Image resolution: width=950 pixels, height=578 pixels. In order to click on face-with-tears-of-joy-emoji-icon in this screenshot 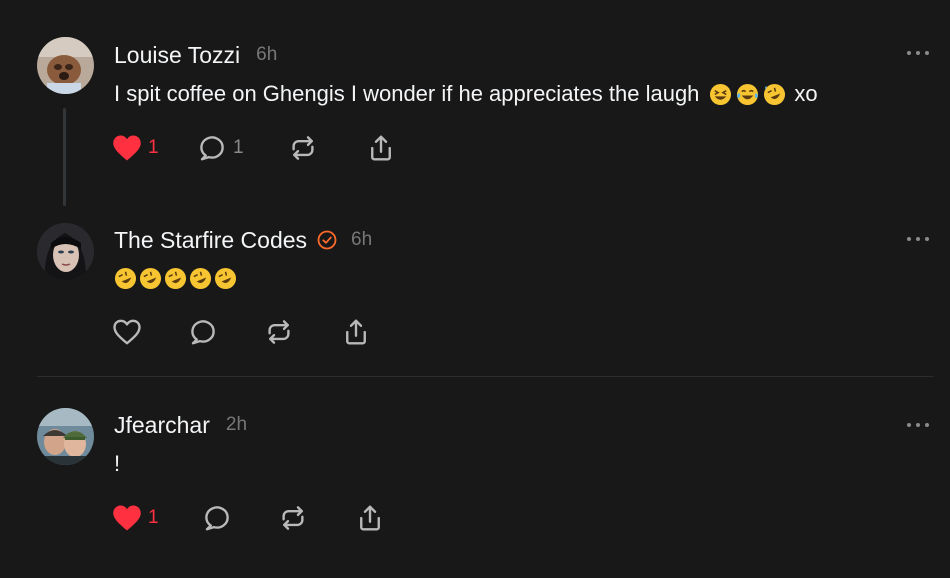, I will do `click(748, 94)`.